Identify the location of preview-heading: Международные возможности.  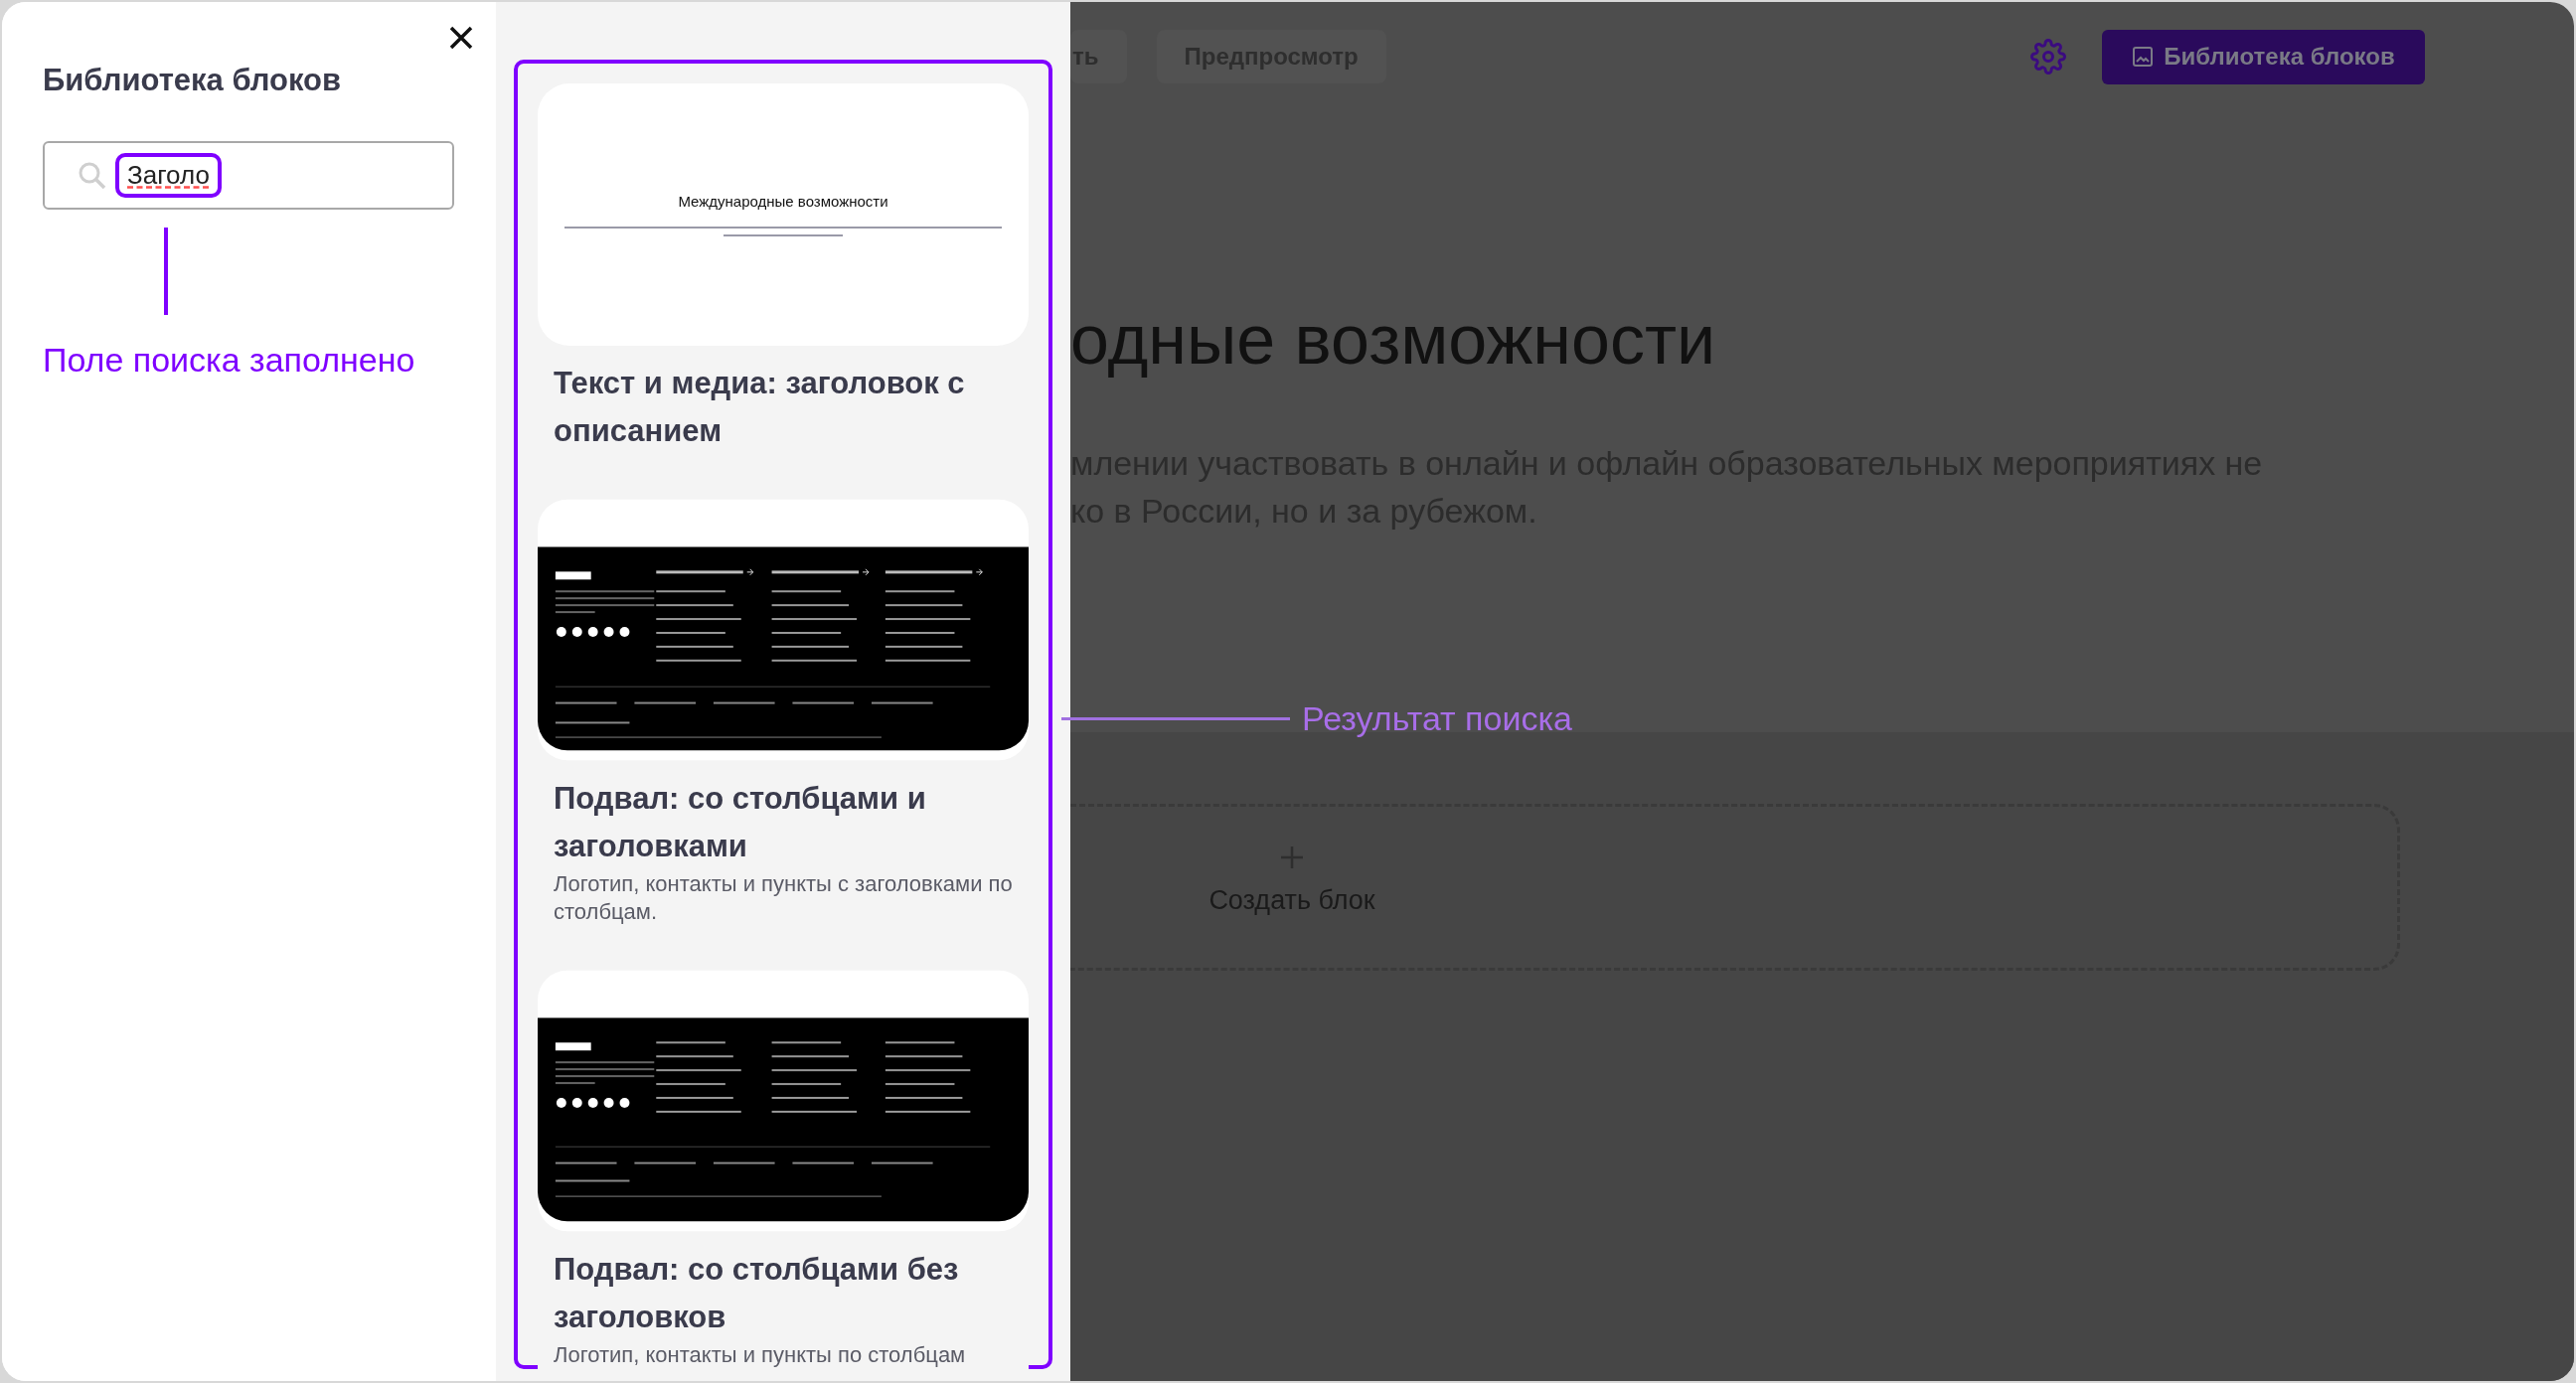
(783, 202).